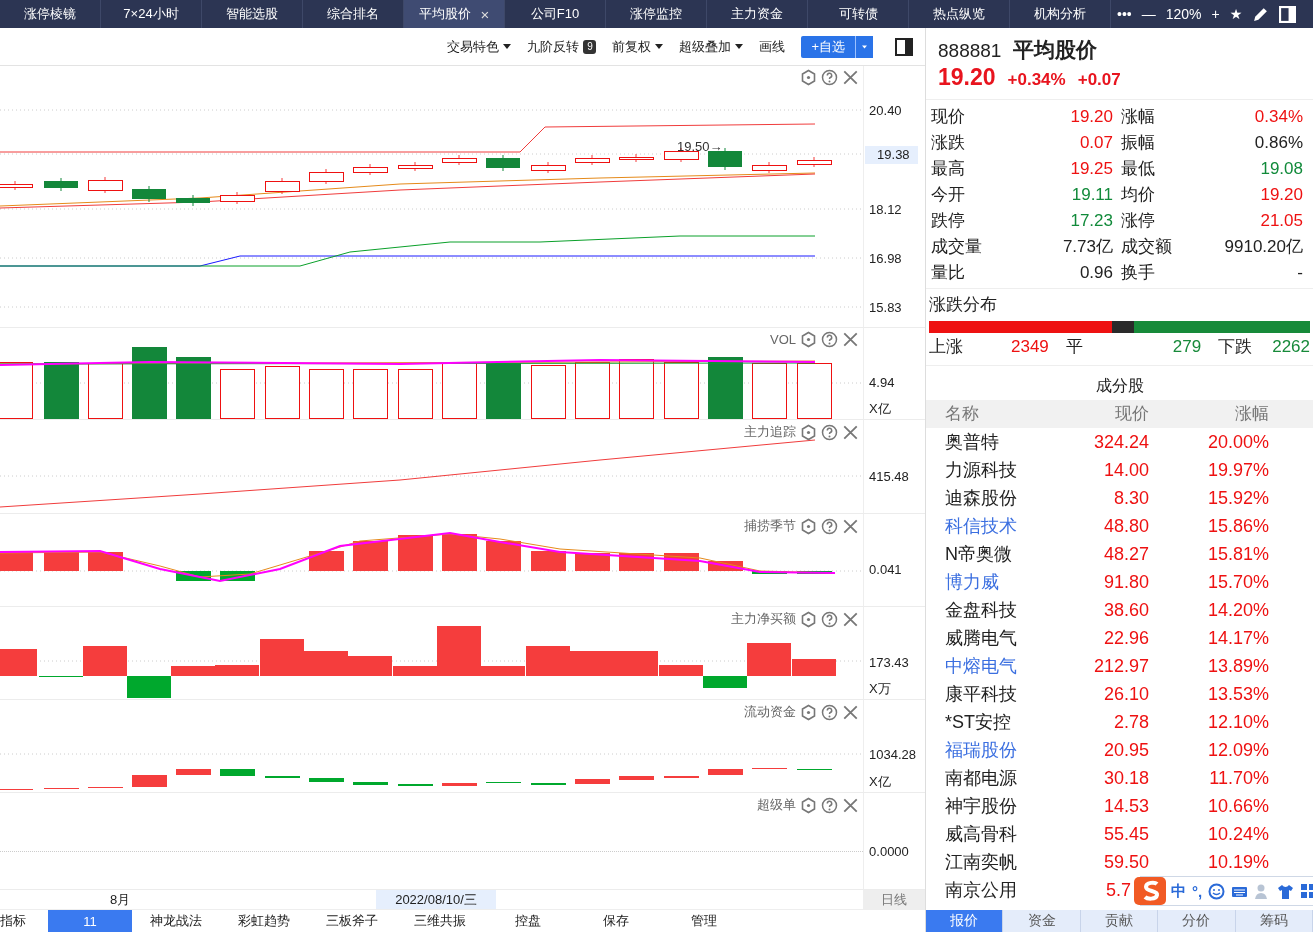 The width and height of the screenshot is (1313, 932). I want to click on tab: 7×24小时, so click(151, 14).